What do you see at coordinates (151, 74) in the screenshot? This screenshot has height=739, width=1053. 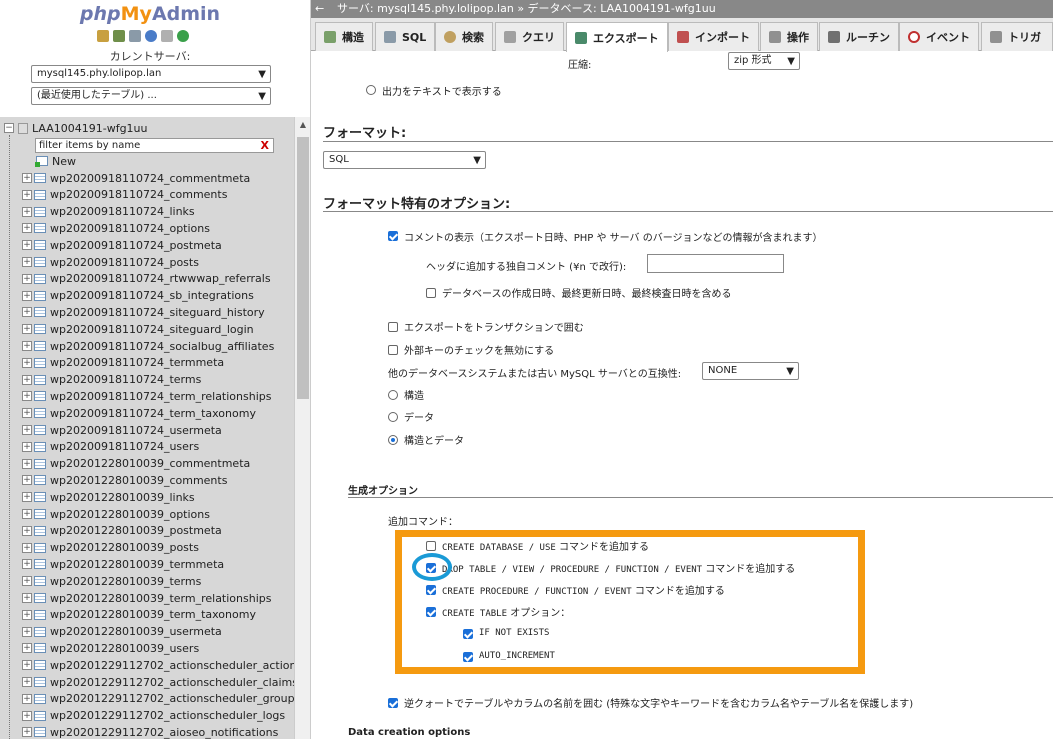 I see `server-select: mysql145.phy.lolipop.lan ▼` at bounding box center [151, 74].